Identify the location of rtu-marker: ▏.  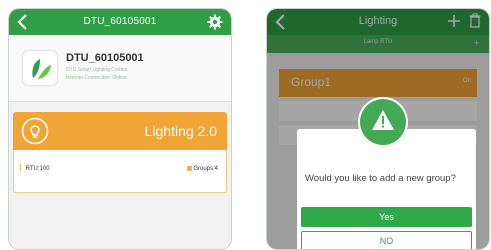
(22, 169).